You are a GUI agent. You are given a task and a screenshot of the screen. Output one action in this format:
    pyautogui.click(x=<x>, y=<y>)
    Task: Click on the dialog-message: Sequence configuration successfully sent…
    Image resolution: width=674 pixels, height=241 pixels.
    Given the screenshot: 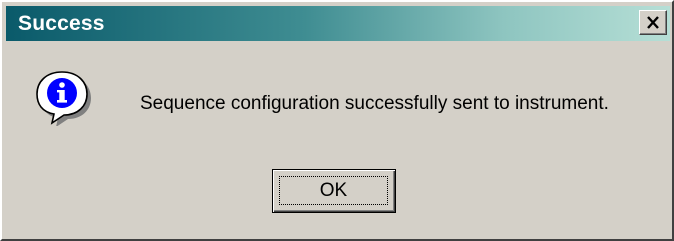 What is the action you would take?
    pyautogui.click(x=374, y=103)
    